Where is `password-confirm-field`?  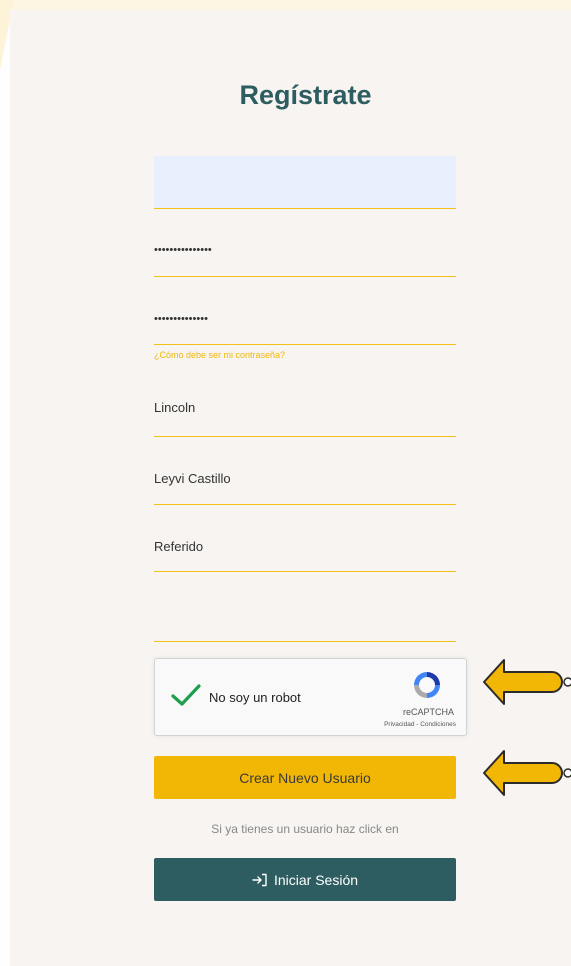 password-confirm-field is located at coordinates (305, 319).